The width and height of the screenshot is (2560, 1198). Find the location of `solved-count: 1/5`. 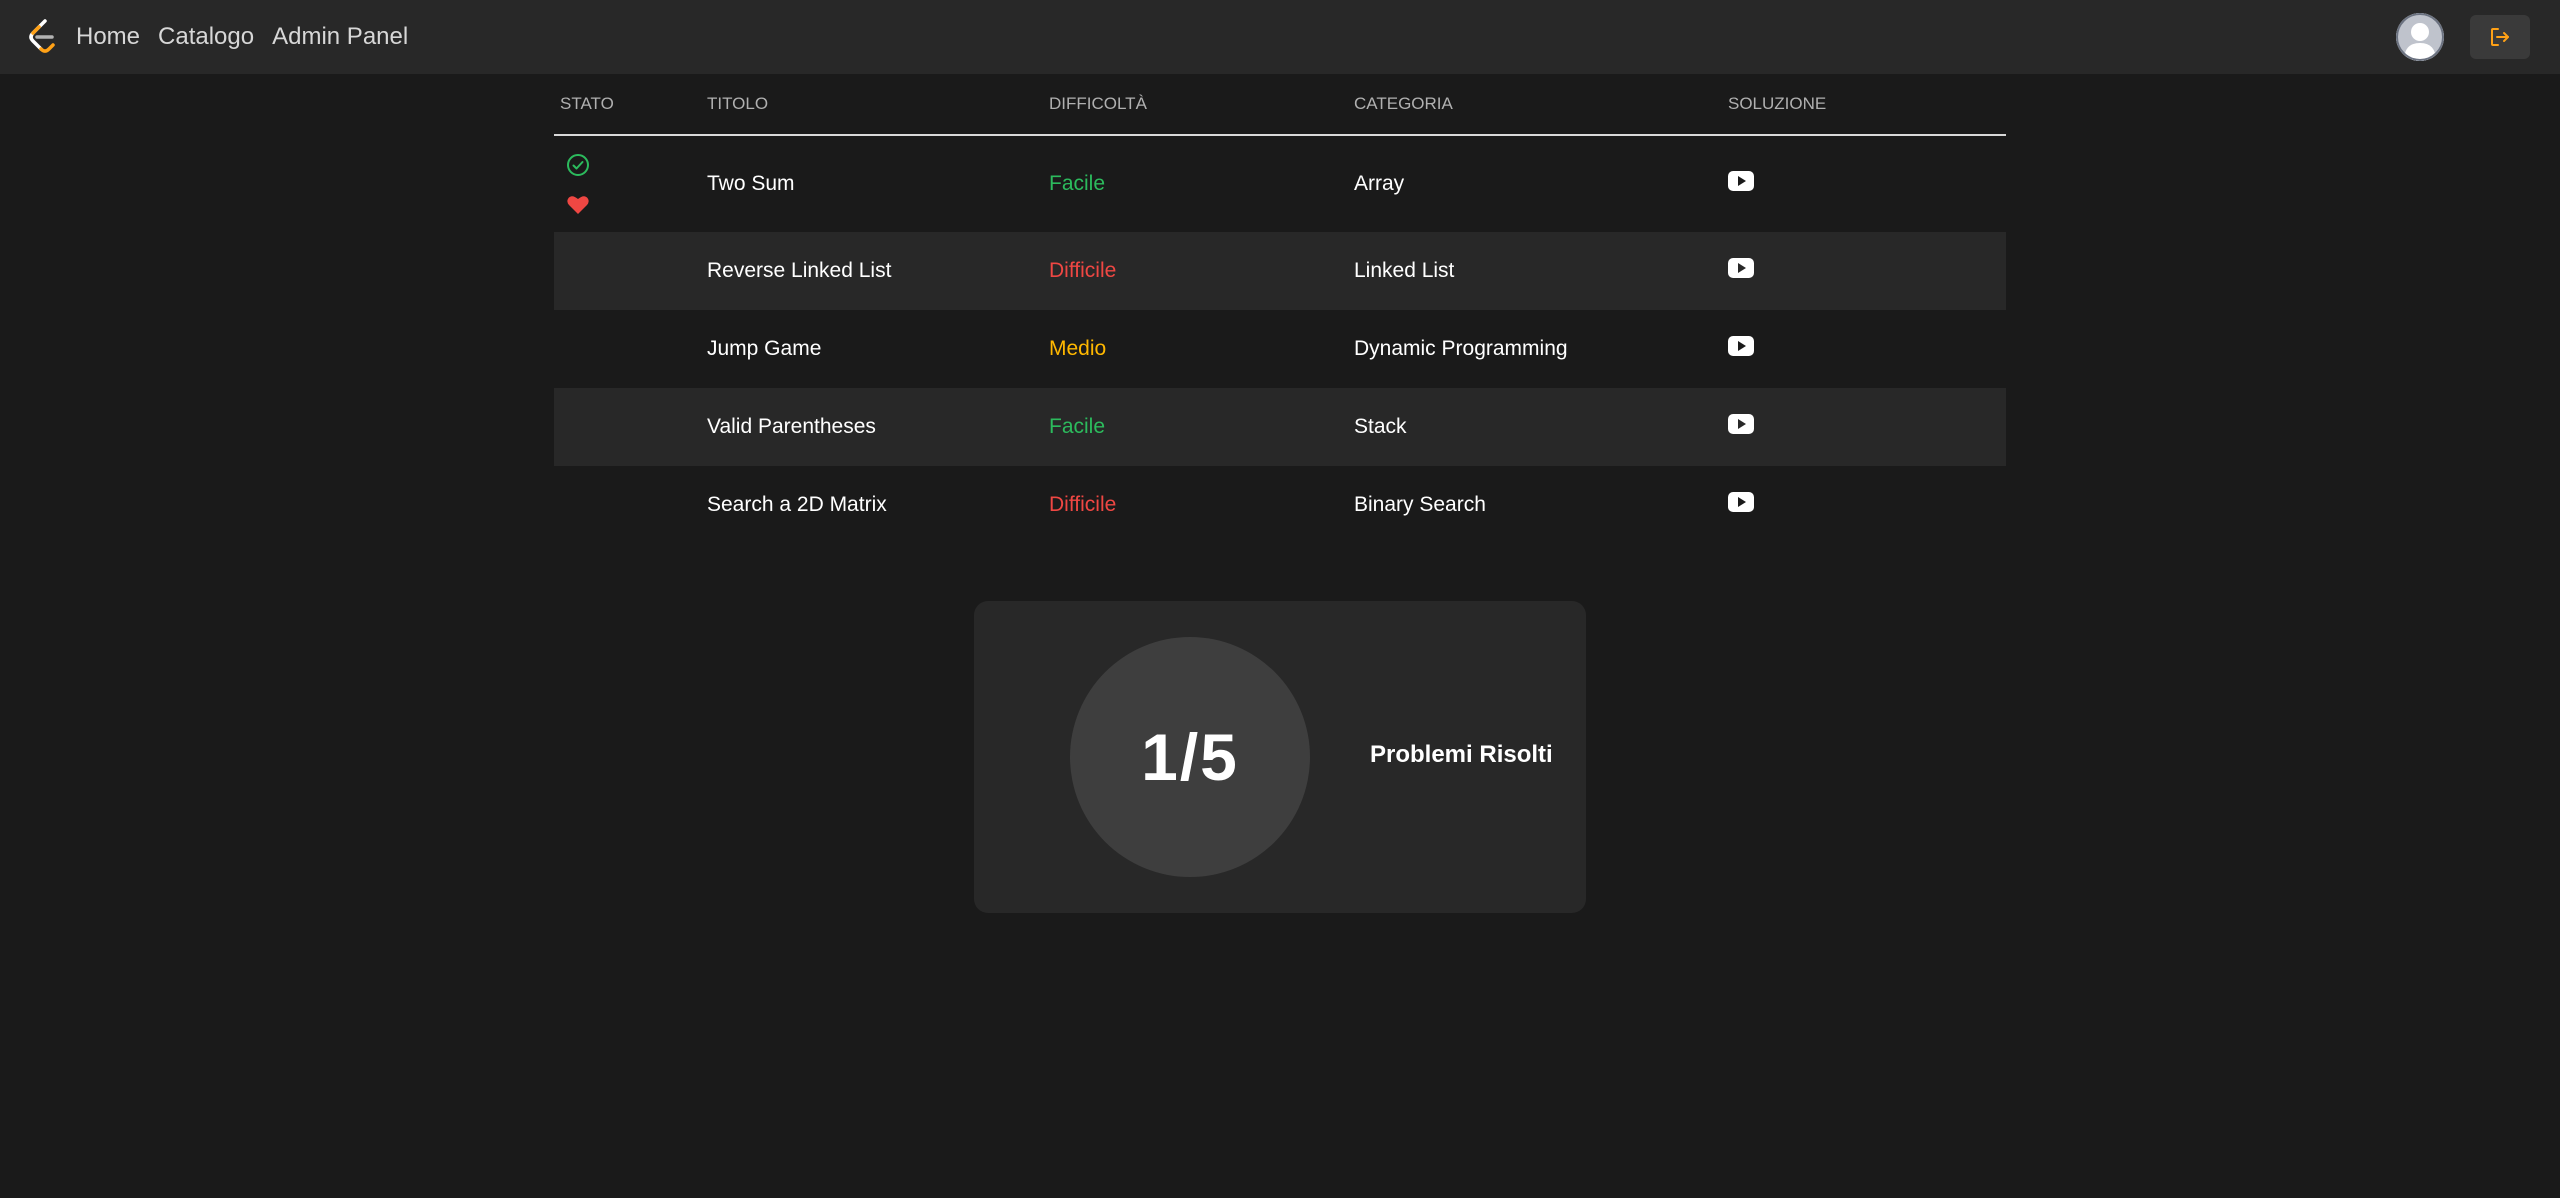

solved-count: 1/5 is located at coordinates (1190, 757).